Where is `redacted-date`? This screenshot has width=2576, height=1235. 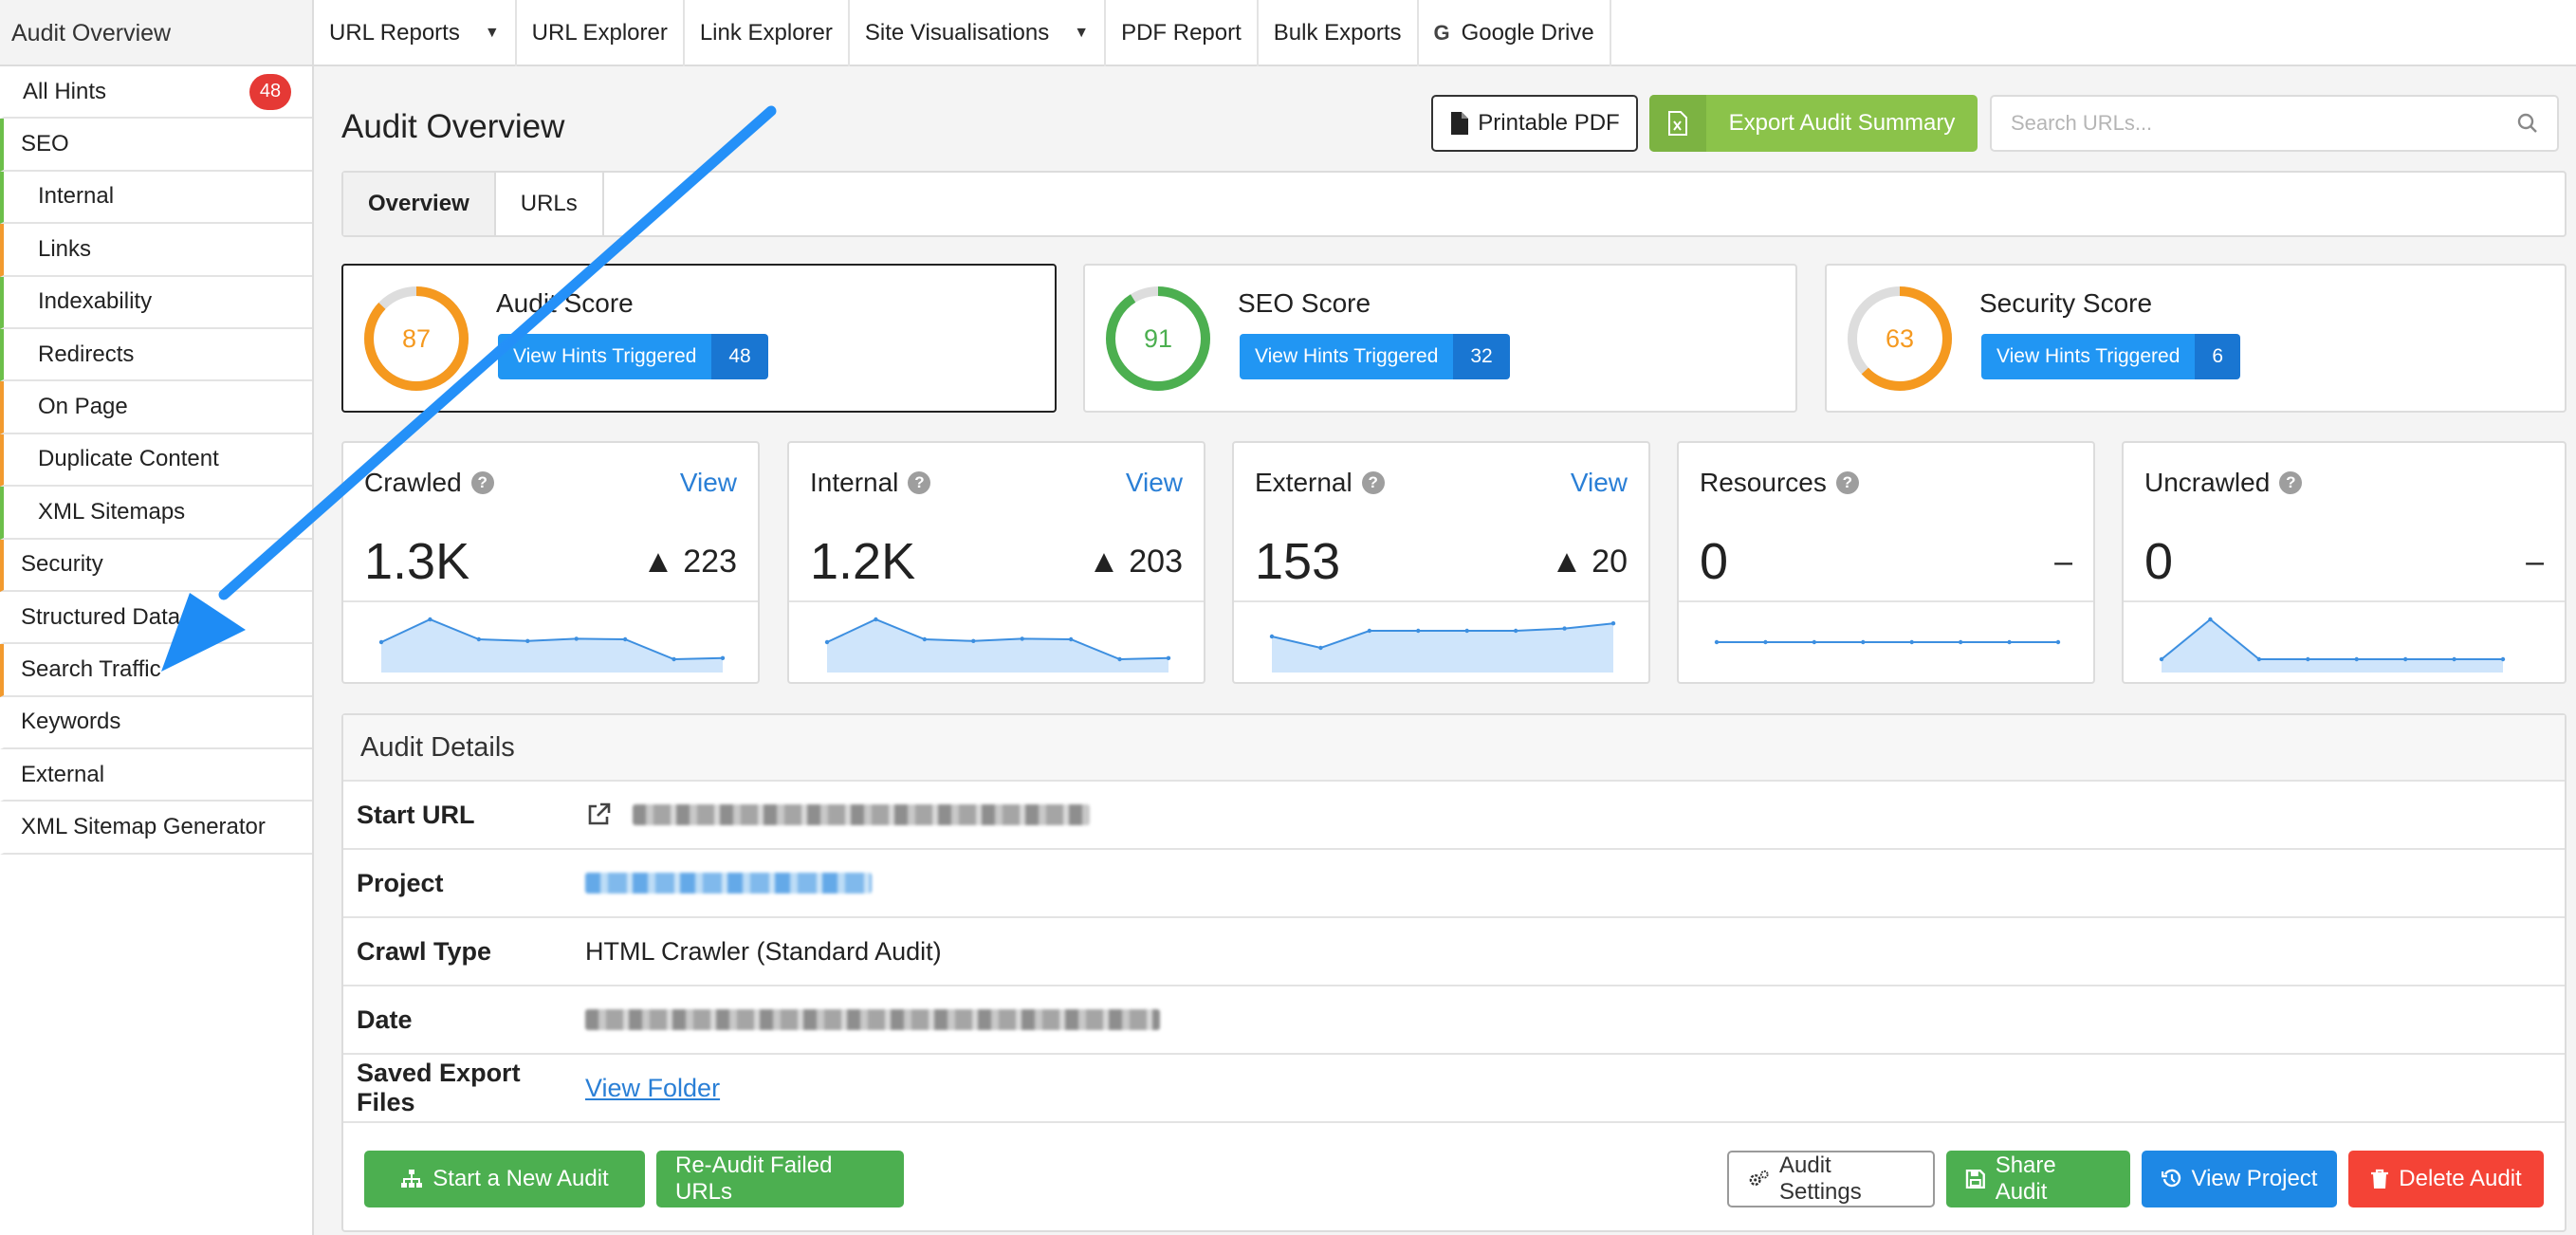
redacted-date is located at coordinates (872, 1019).